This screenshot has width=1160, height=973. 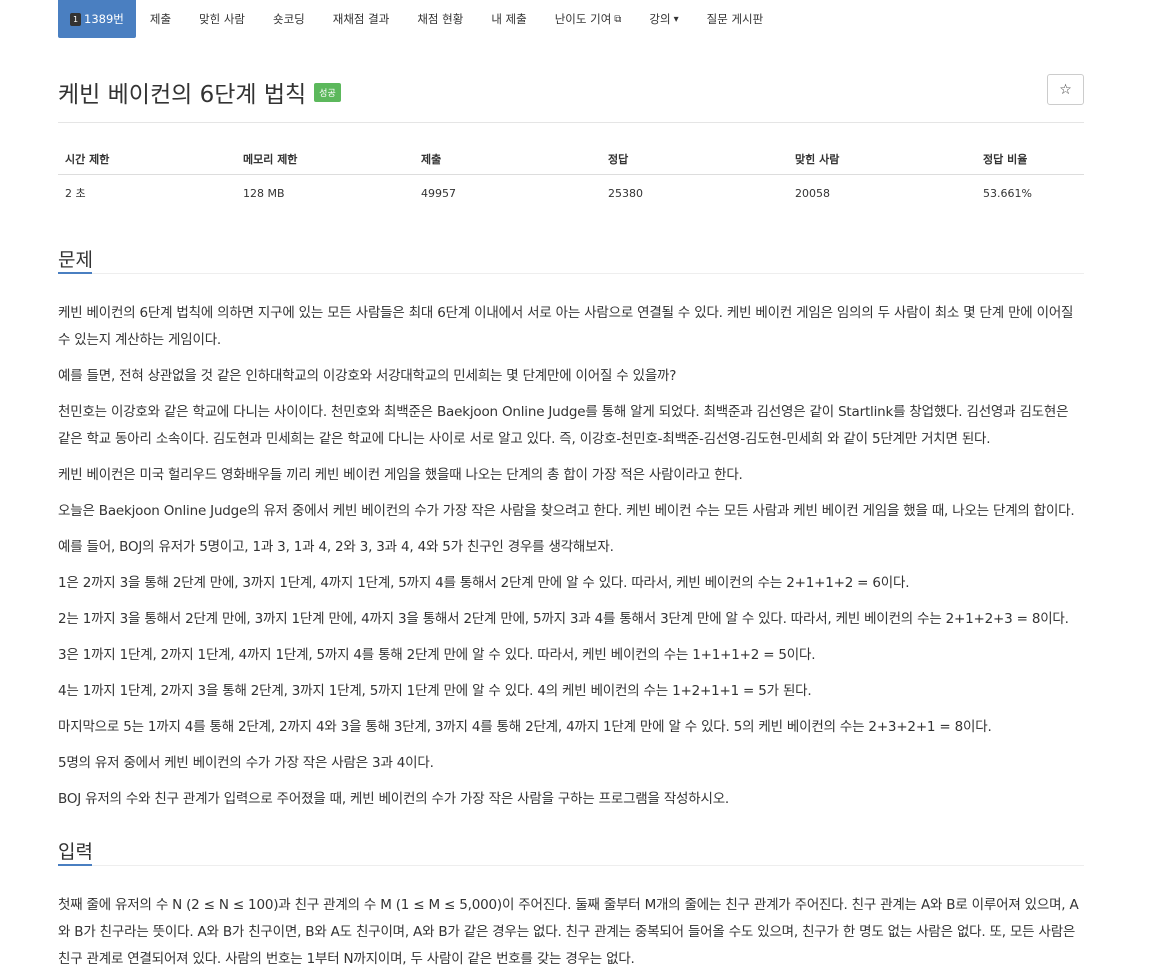 I want to click on value-memory-limit: 128 MB, so click(x=264, y=193).